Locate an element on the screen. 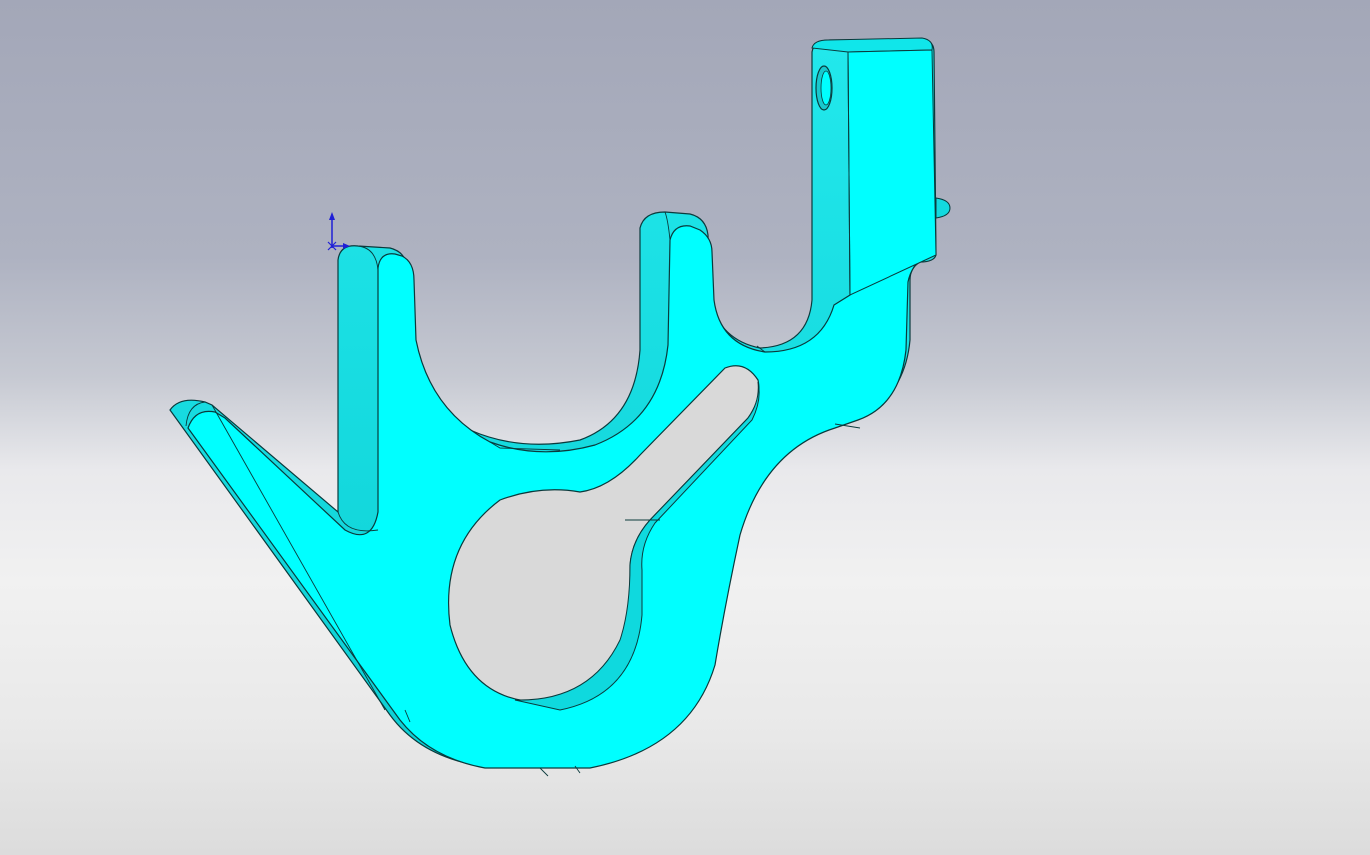 The height and width of the screenshot is (855, 1370). origin-triad-icon is located at coordinates (338, 231).